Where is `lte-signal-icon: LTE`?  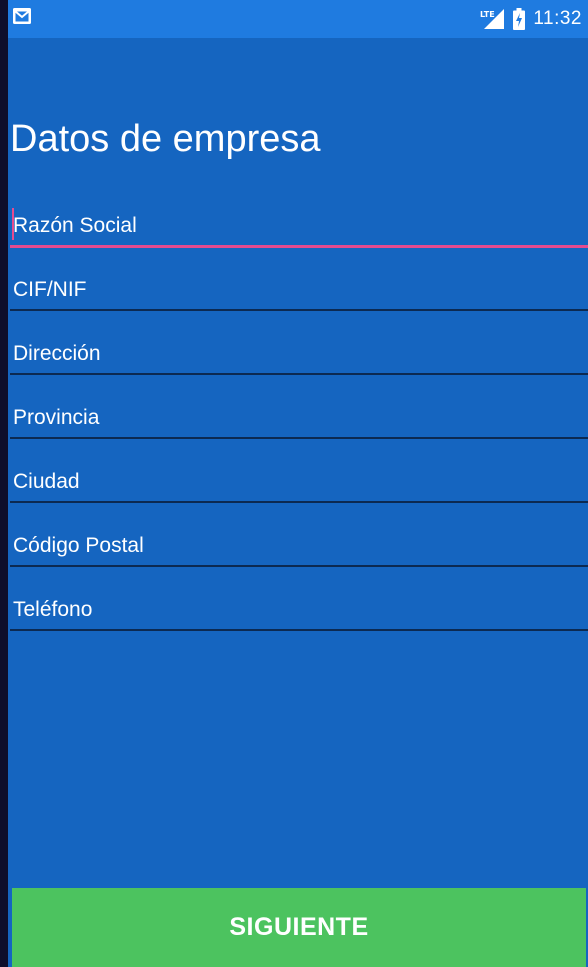 lte-signal-icon: LTE is located at coordinates (492, 19).